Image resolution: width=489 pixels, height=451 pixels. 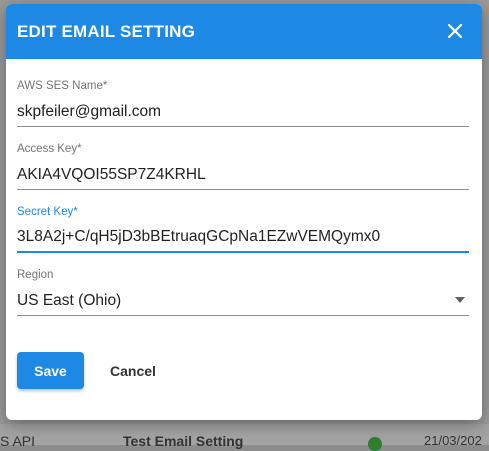 I want to click on access-key-input, so click(x=243, y=175).